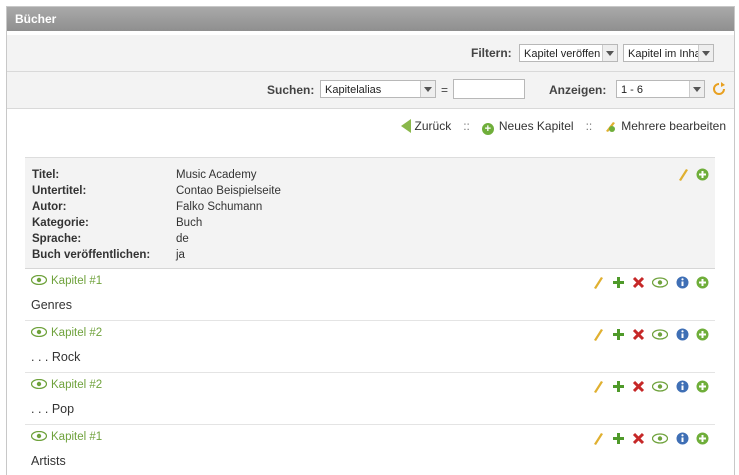 The height and width of the screenshot is (475, 739). I want to click on chapter-title: Artists, so click(48, 461).